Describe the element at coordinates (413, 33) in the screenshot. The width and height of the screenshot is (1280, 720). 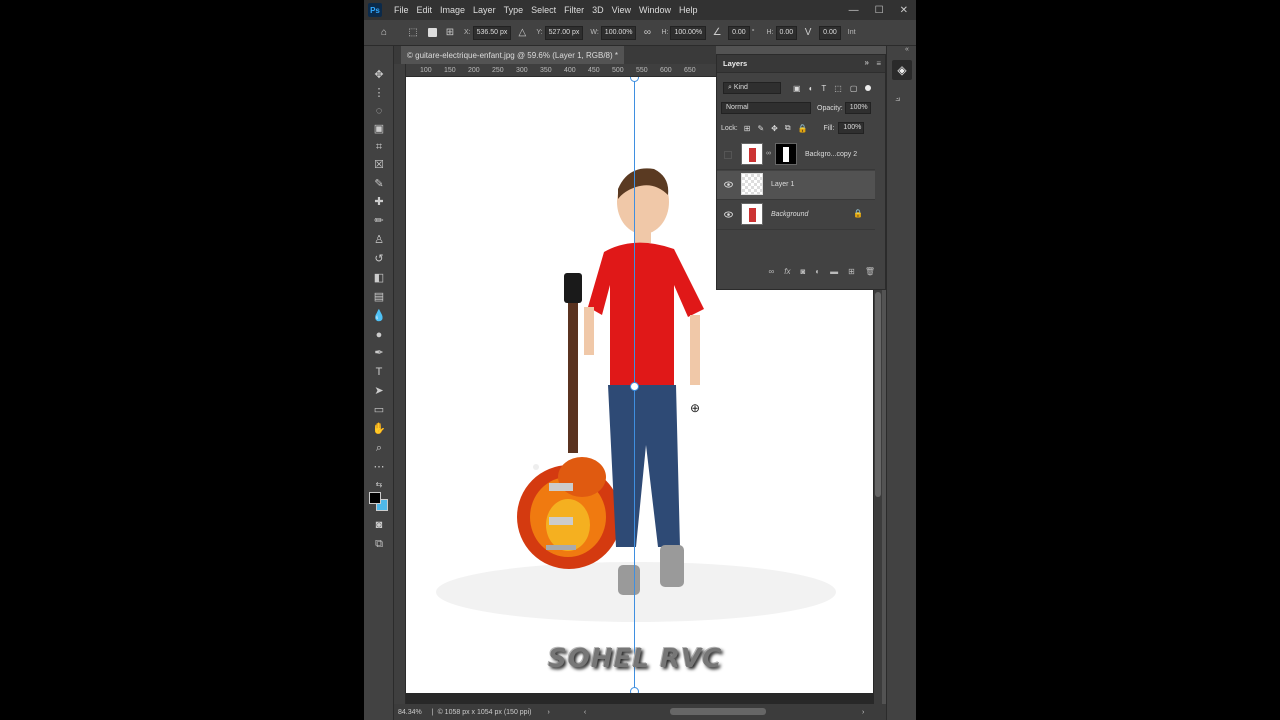
I see `transform-tool-icon: ⬚` at that location.